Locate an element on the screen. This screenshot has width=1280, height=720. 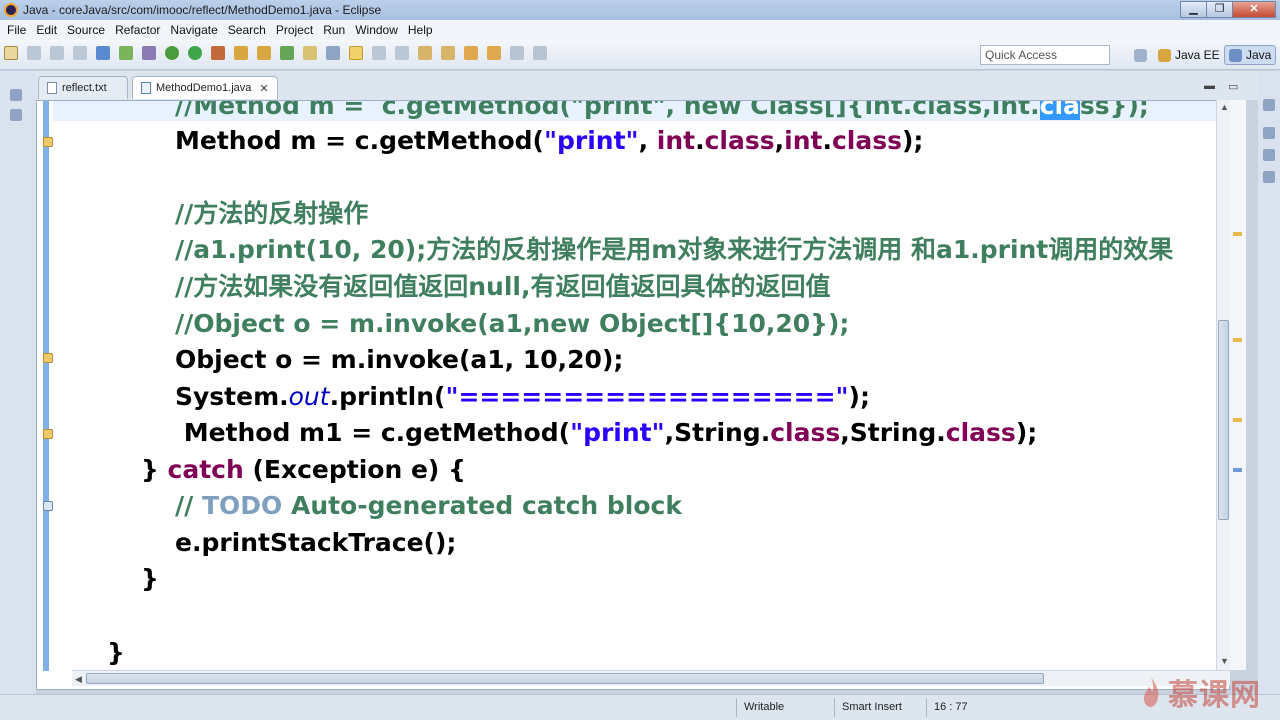
menu-edit: Edit is located at coordinates (46, 30).